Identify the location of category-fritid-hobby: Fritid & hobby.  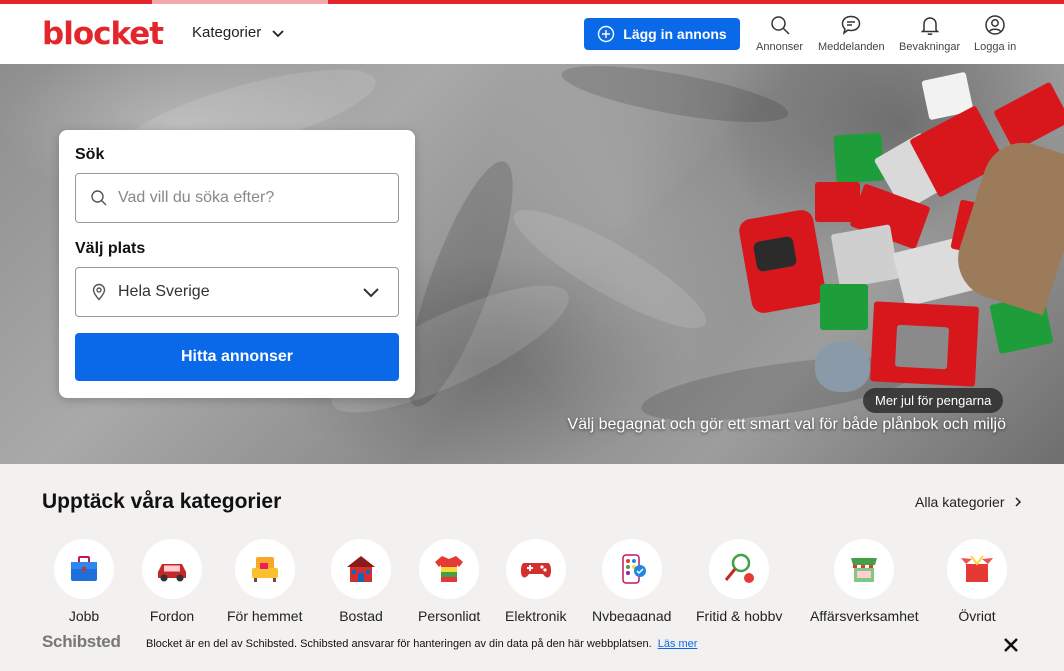
(739, 581).